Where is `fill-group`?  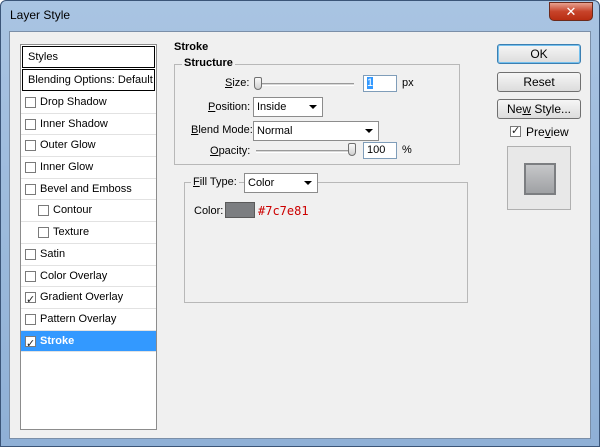 fill-group is located at coordinates (326, 242).